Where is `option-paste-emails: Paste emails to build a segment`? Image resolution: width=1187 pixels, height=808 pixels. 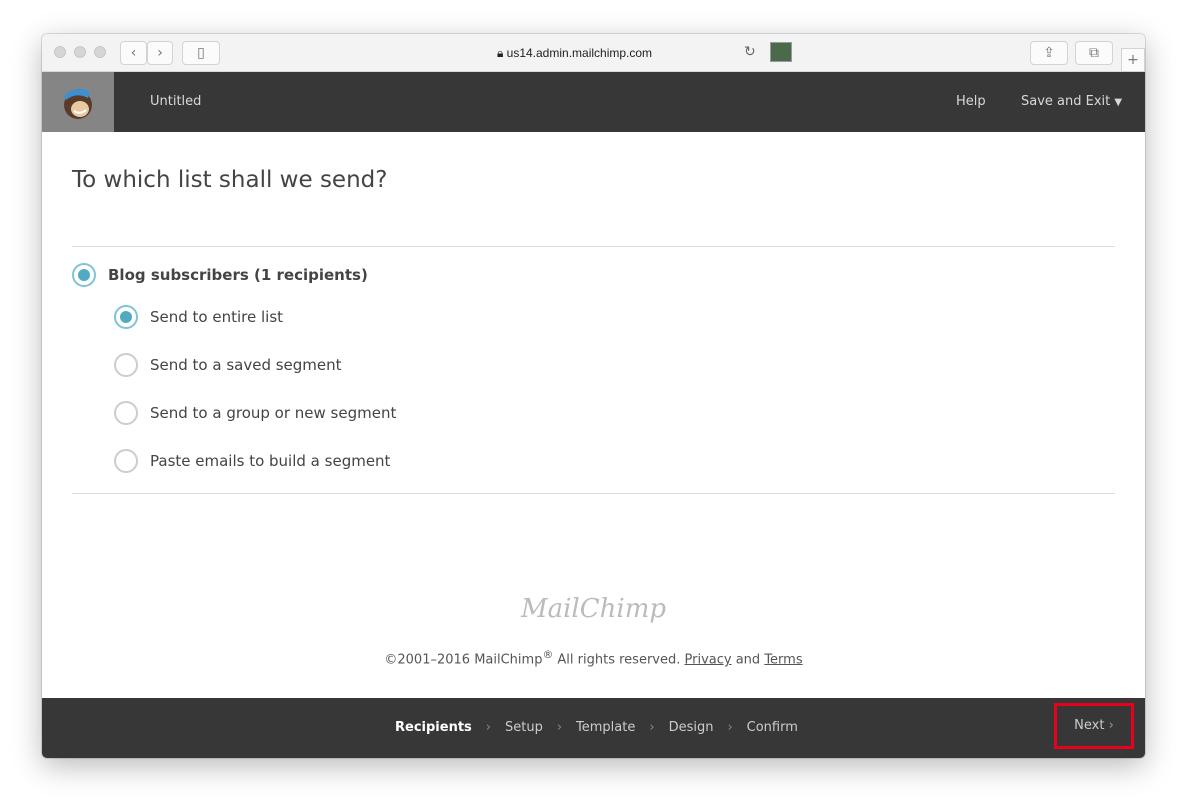 option-paste-emails: Paste emails to build a segment is located at coordinates (252, 461).